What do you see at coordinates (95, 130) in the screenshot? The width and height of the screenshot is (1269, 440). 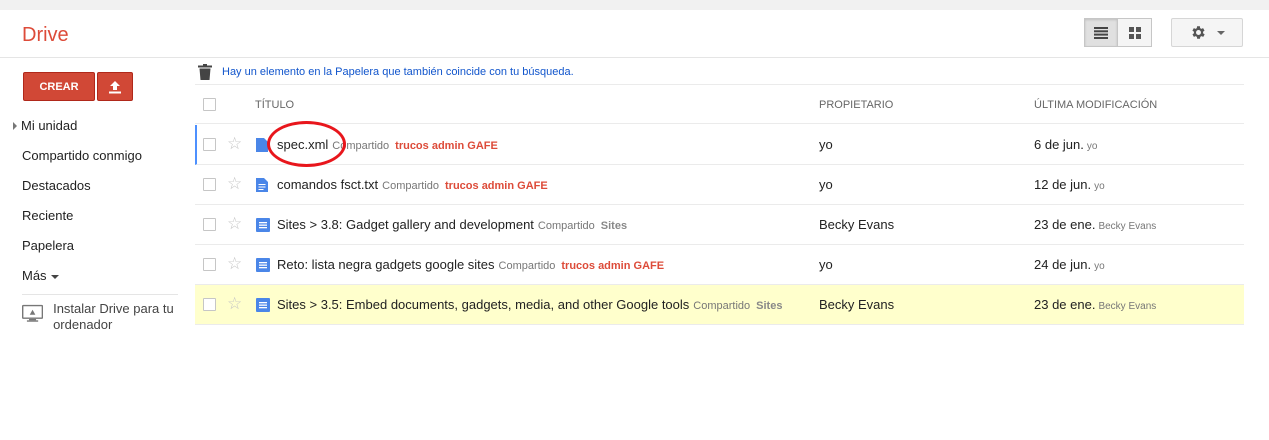 I see `sidebar-item-mi-unidad: Mi unidad` at bounding box center [95, 130].